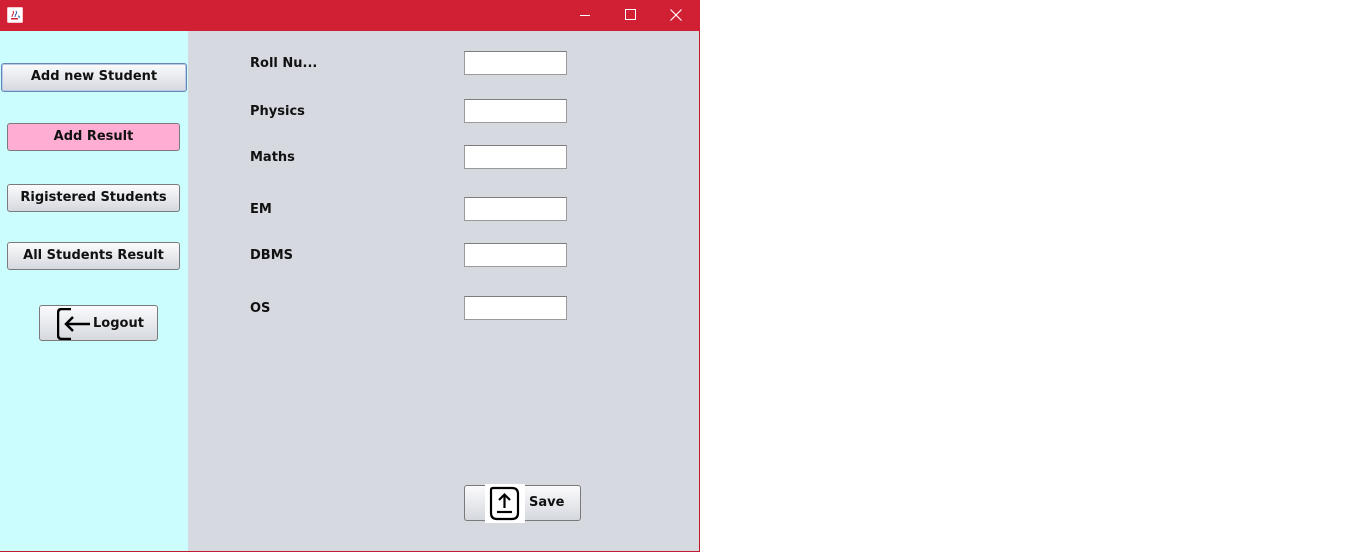 Image resolution: width=1360 pixels, height=553 pixels. What do you see at coordinates (350, 15) in the screenshot?
I see `title-bar` at bounding box center [350, 15].